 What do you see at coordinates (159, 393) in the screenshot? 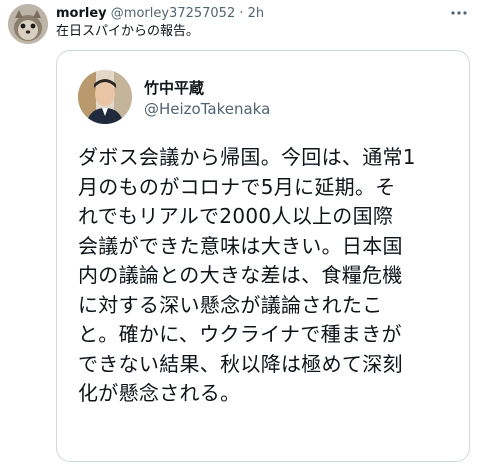
I see `quoted-text-line: 化が懸念される。` at bounding box center [159, 393].